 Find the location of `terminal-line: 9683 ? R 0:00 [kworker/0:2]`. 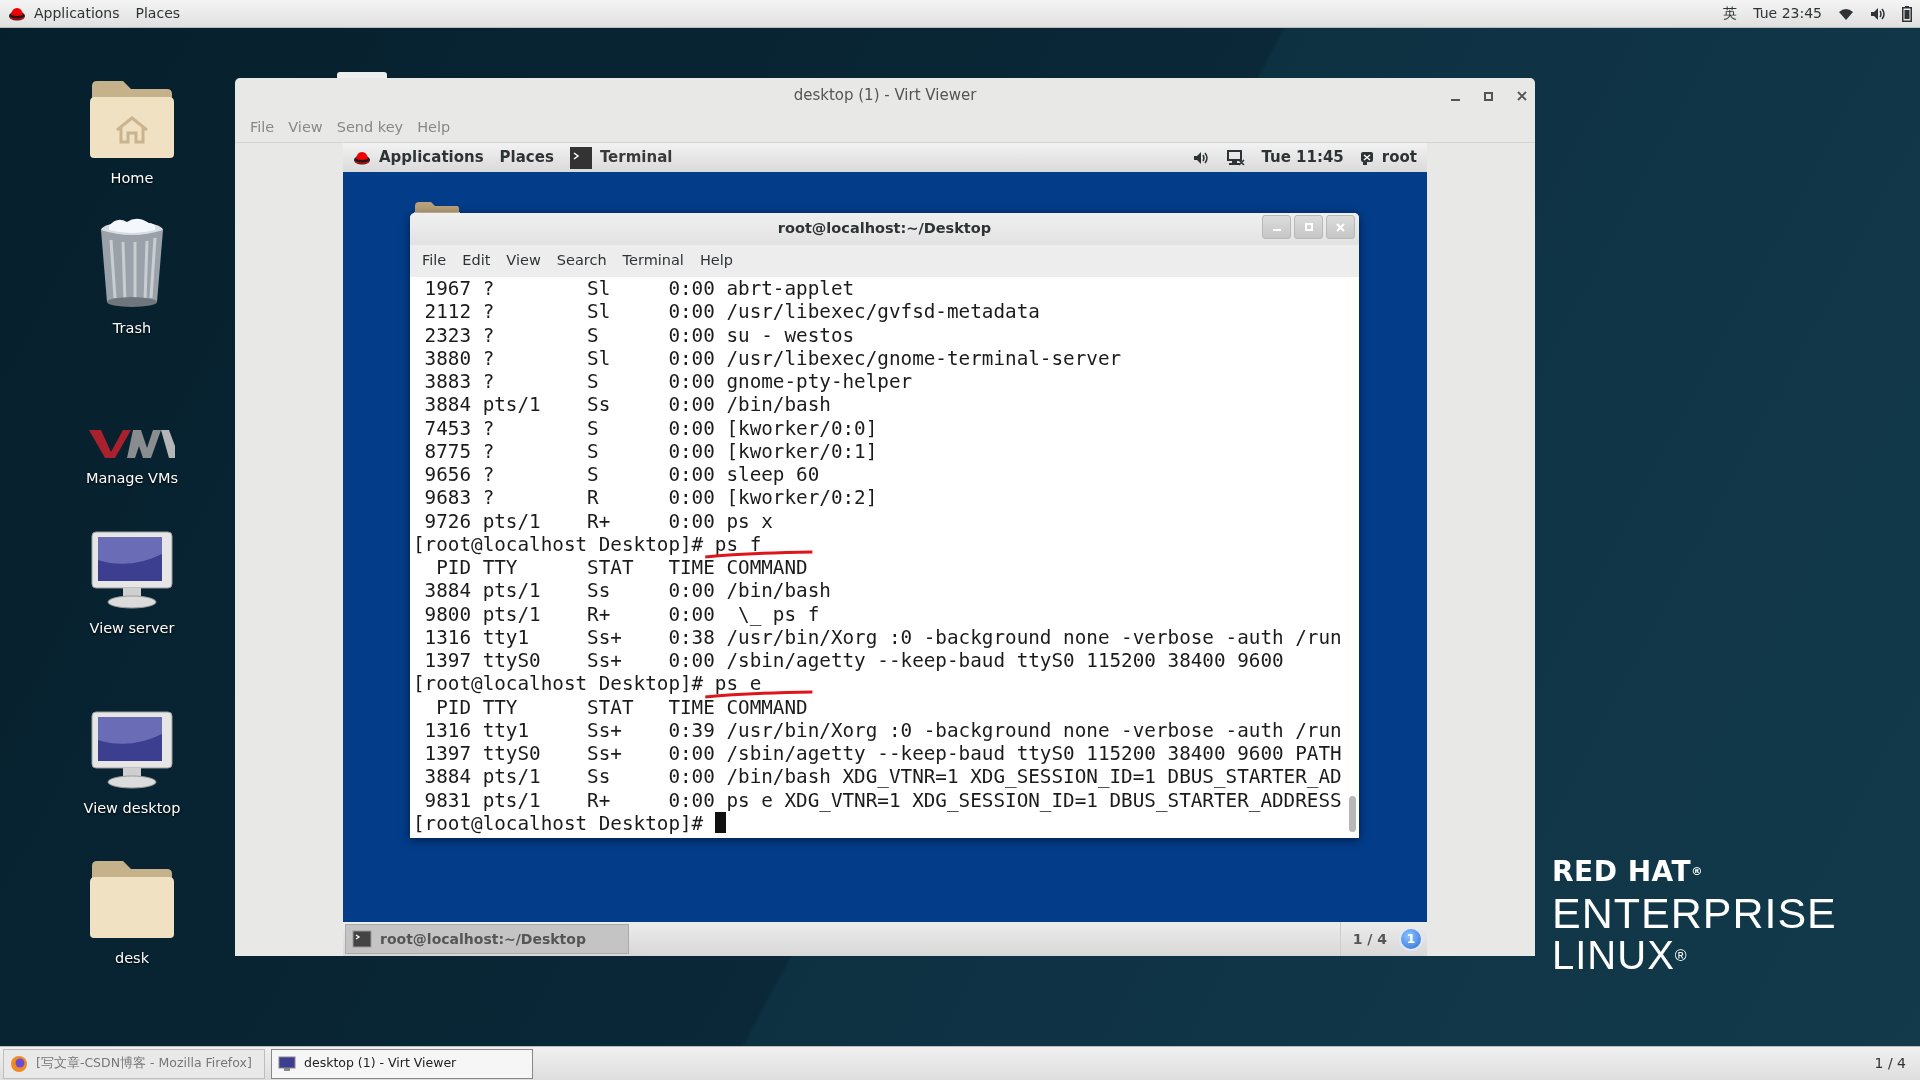

terminal-line: 9683 ? R 0:00 [kworker/0:2] is located at coordinates (651, 498).